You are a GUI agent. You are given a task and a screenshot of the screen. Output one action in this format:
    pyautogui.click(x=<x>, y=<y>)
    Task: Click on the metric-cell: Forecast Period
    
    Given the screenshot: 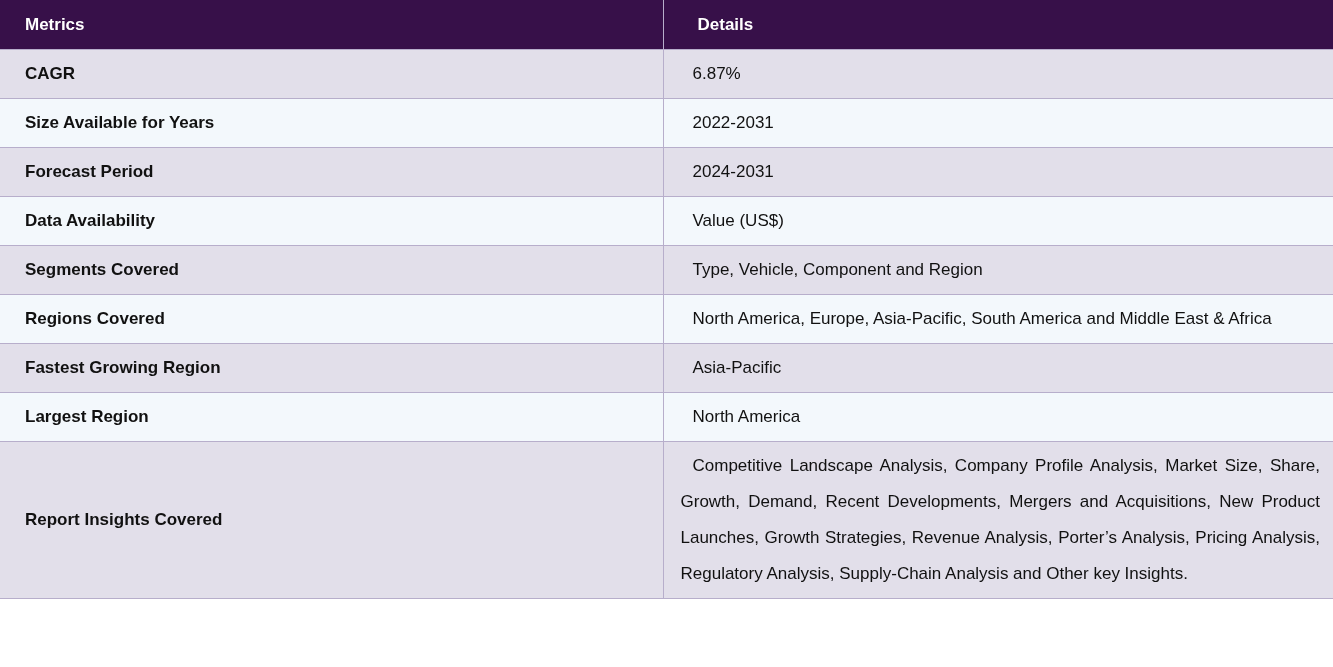 What is the action you would take?
    pyautogui.click(x=331, y=172)
    